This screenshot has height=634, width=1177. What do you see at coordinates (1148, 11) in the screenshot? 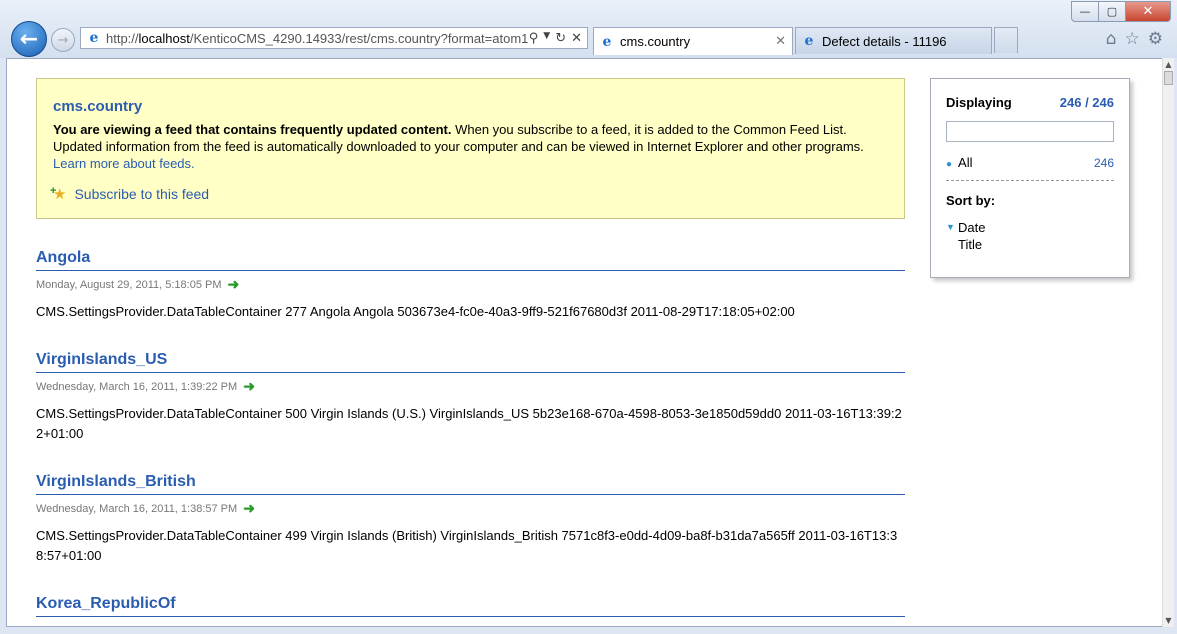
I see `close-window-button: ✕` at bounding box center [1148, 11].